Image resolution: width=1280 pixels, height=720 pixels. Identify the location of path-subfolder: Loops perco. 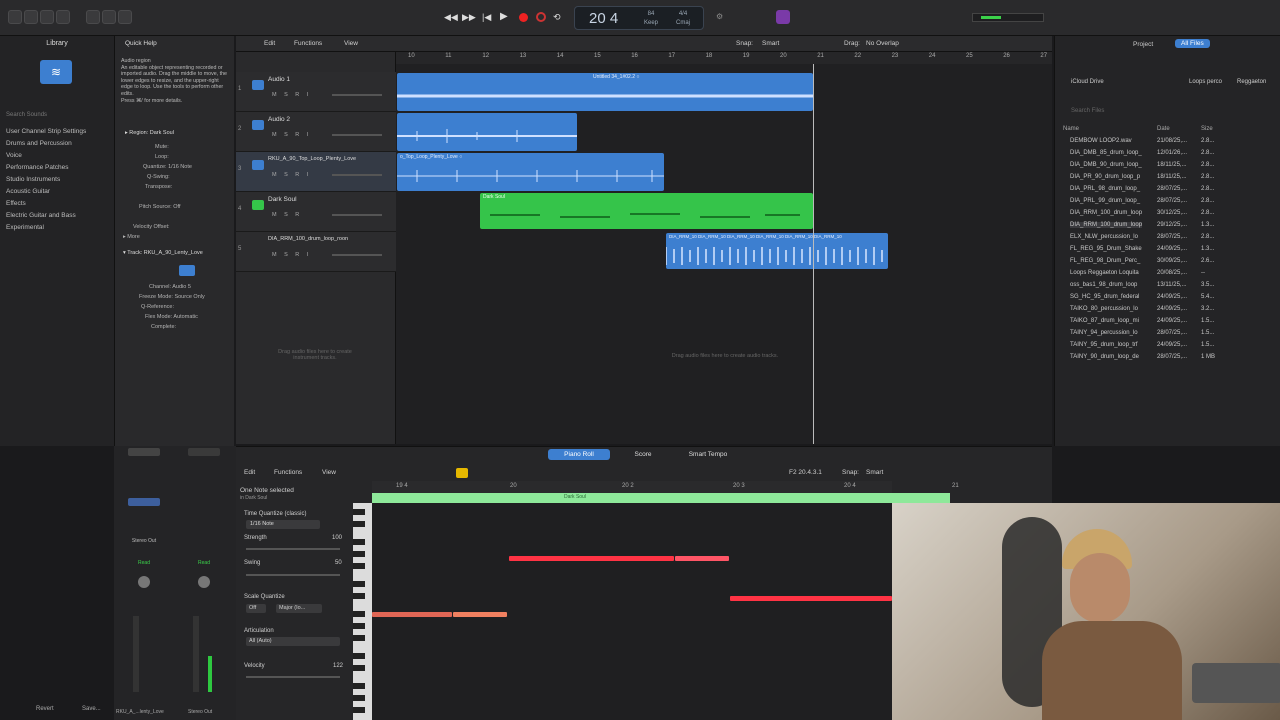
(1205, 82).